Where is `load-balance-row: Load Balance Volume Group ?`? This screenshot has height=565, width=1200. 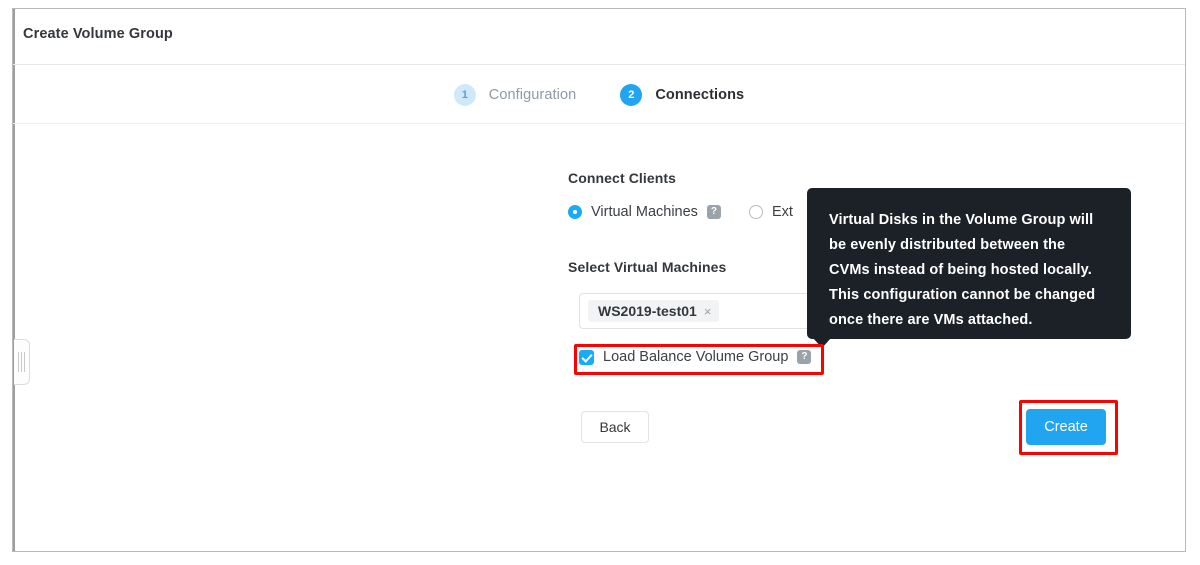
load-balance-row: Load Balance Volume Group ? is located at coordinates (695, 357).